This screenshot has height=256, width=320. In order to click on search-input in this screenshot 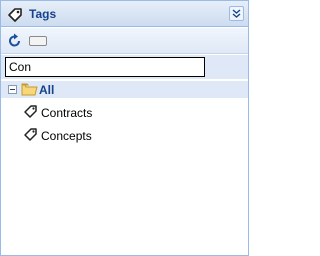, I will do `click(105, 67)`.